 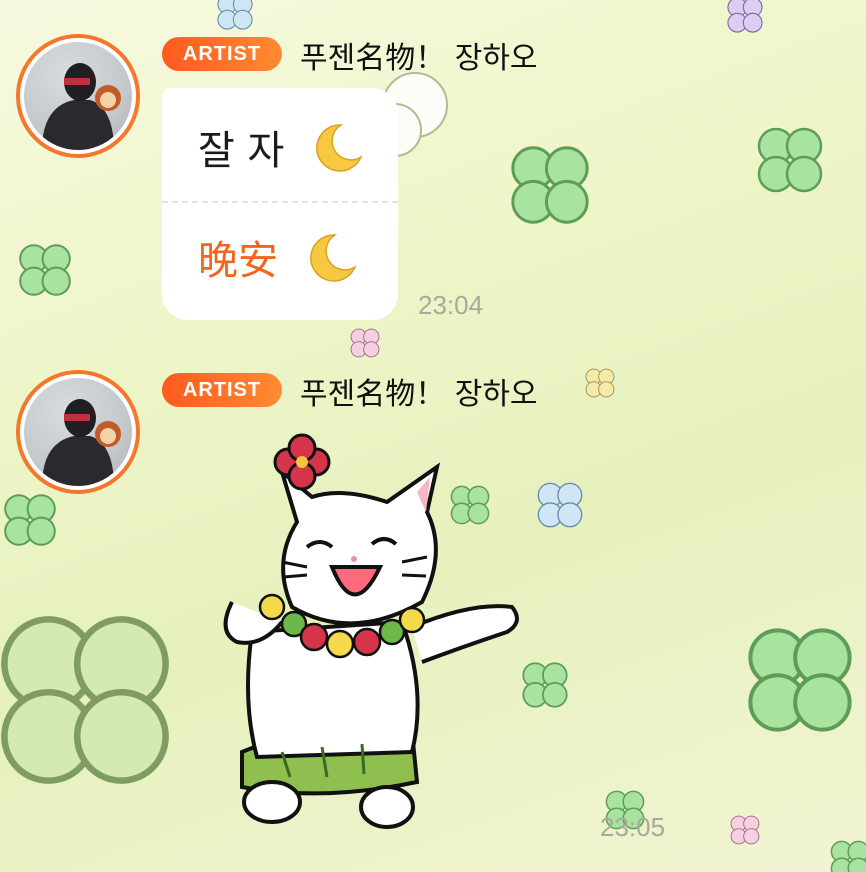 What do you see at coordinates (241, 151) in the screenshot?
I see `message-text-korean: 잘 자` at bounding box center [241, 151].